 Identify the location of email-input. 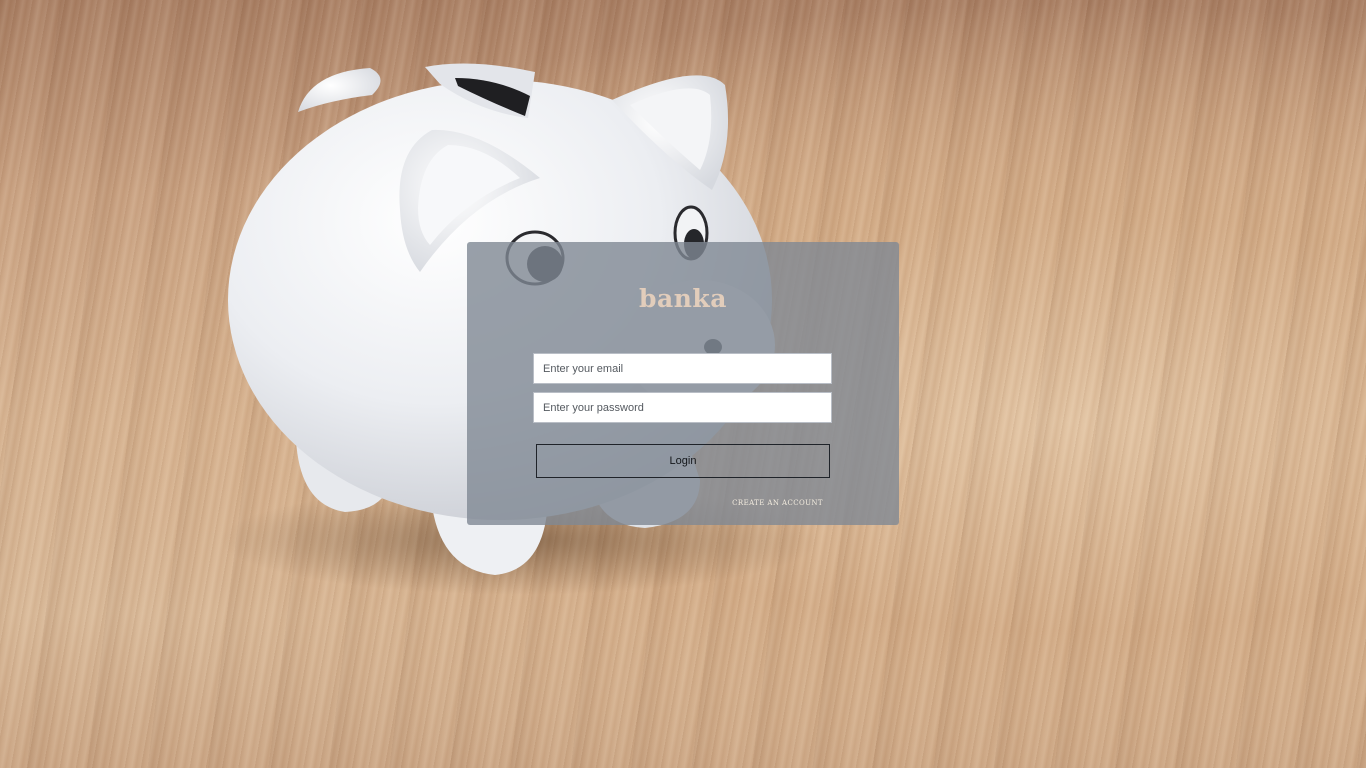
(682, 368).